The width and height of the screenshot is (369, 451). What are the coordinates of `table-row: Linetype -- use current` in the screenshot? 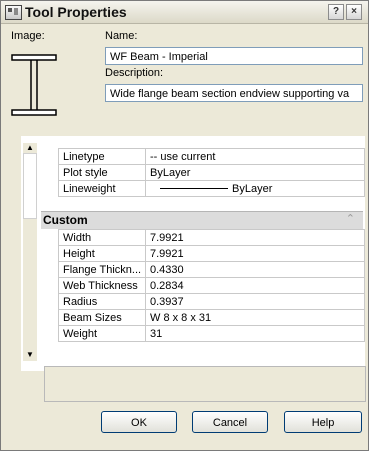 It's located at (211, 156).